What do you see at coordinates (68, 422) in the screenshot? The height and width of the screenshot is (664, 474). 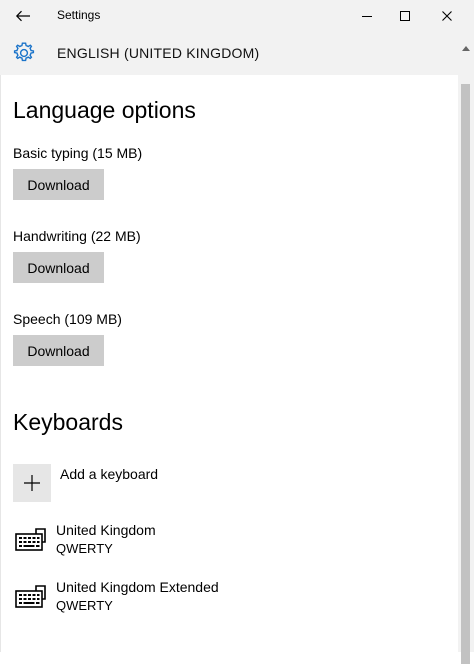 I see `section-heading-keyboards: Keyboards` at bounding box center [68, 422].